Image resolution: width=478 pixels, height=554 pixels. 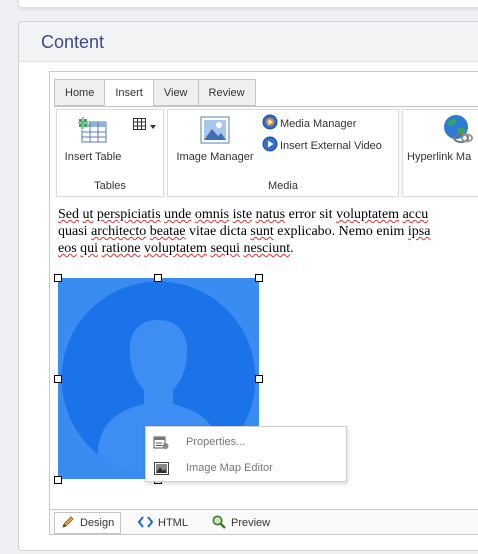 I want to click on image-map-editor-label: Image Map Editor, so click(x=229, y=468).